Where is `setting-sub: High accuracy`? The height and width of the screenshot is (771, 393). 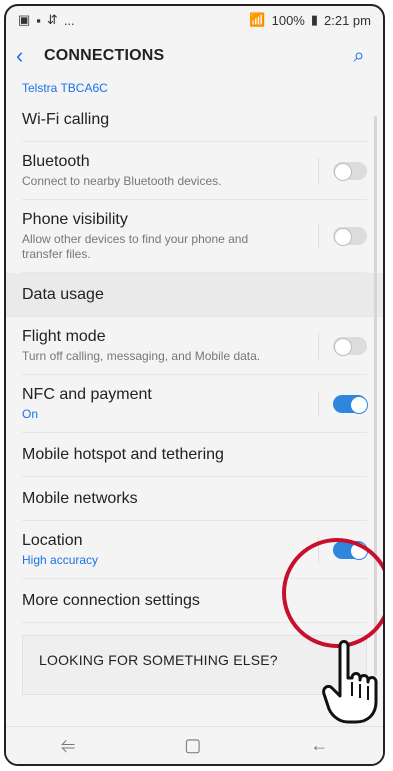 setting-sub: High accuracy is located at coordinates (60, 560).